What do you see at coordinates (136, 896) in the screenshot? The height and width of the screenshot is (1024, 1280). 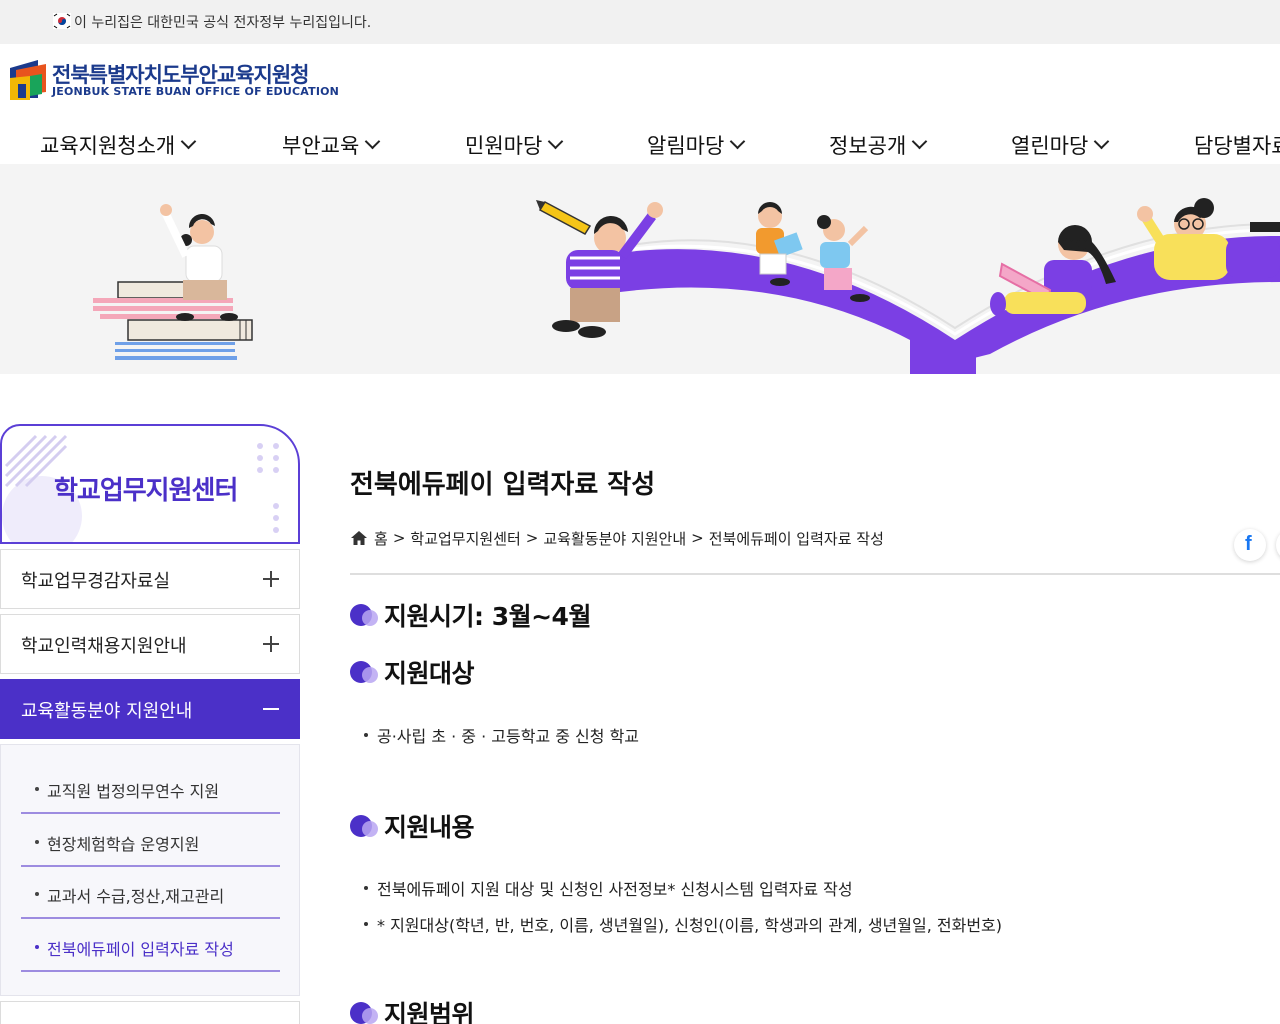 I see `submenu-label: 교과서 수급,정산,재고관리` at bounding box center [136, 896].